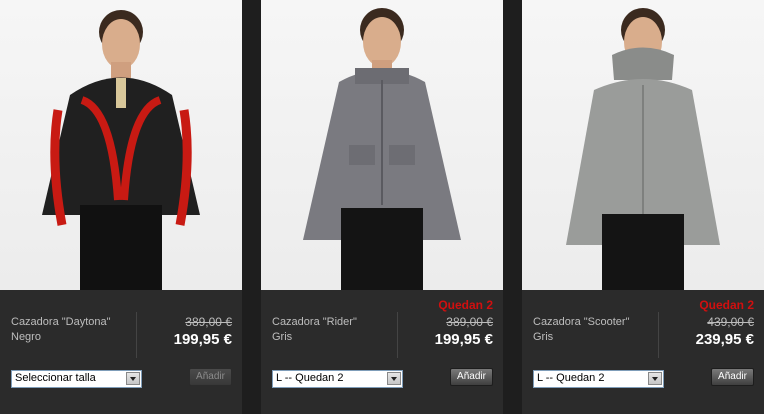  I want to click on product-name: Cazadora "Scooter", so click(581, 322).